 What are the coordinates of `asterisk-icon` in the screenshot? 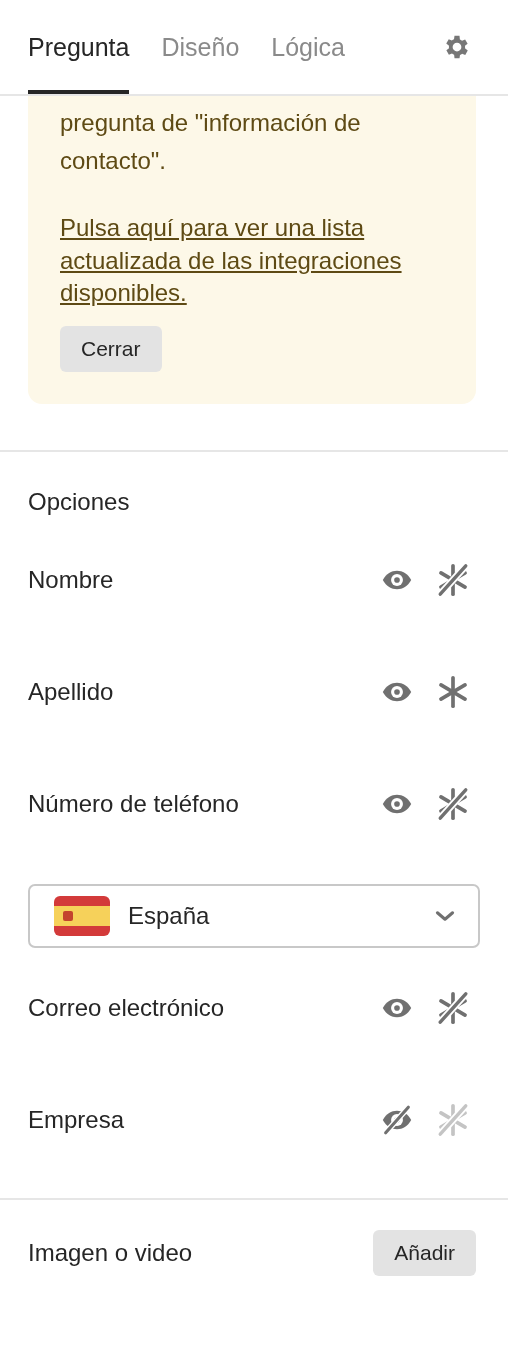 It's located at (453, 691).